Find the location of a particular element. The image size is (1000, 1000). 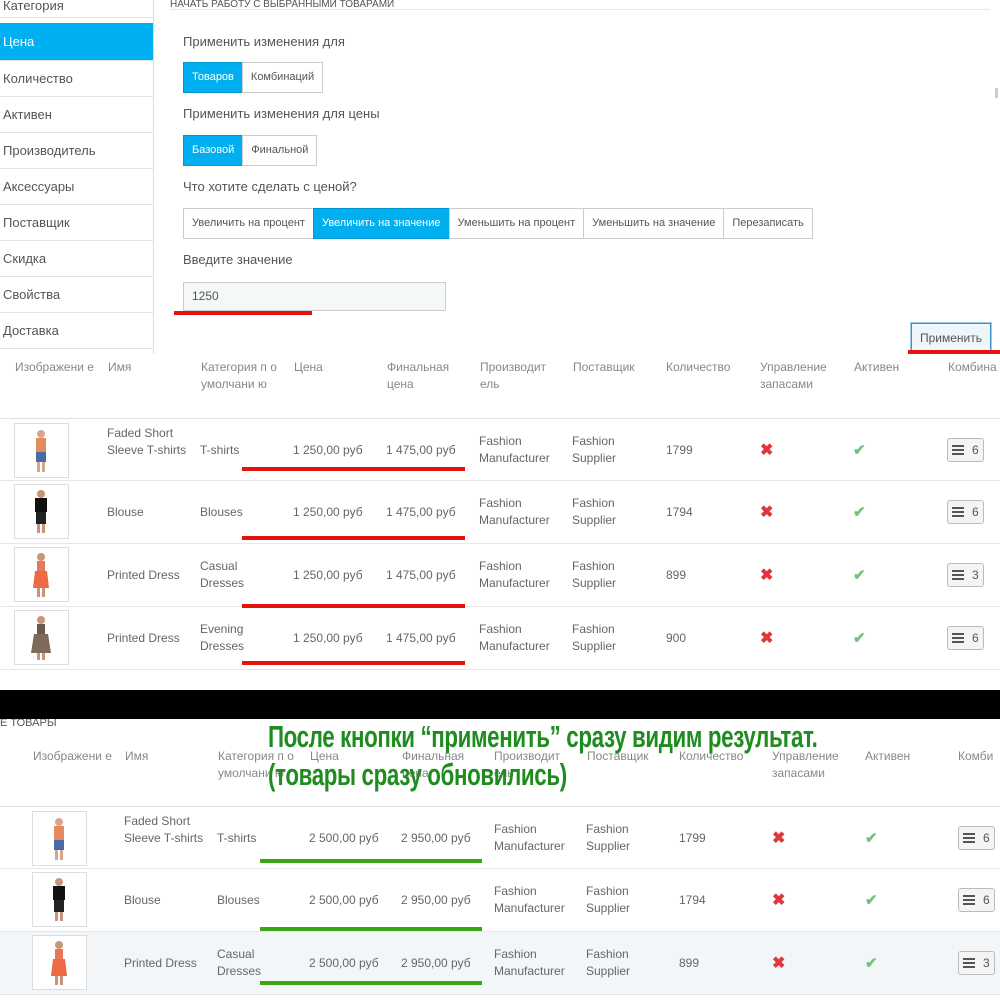

base-price-button: Базовой is located at coordinates (213, 150).